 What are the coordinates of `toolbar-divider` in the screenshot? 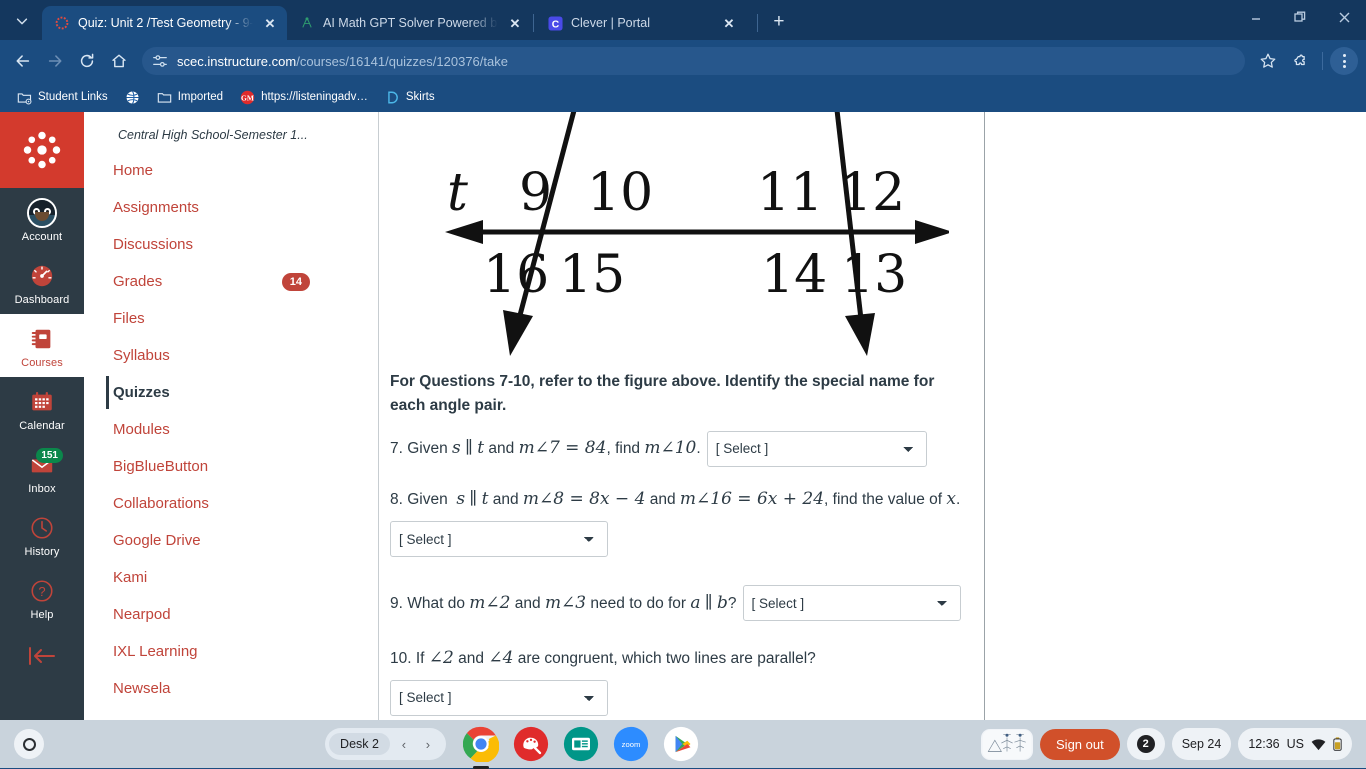 It's located at (1322, 61).